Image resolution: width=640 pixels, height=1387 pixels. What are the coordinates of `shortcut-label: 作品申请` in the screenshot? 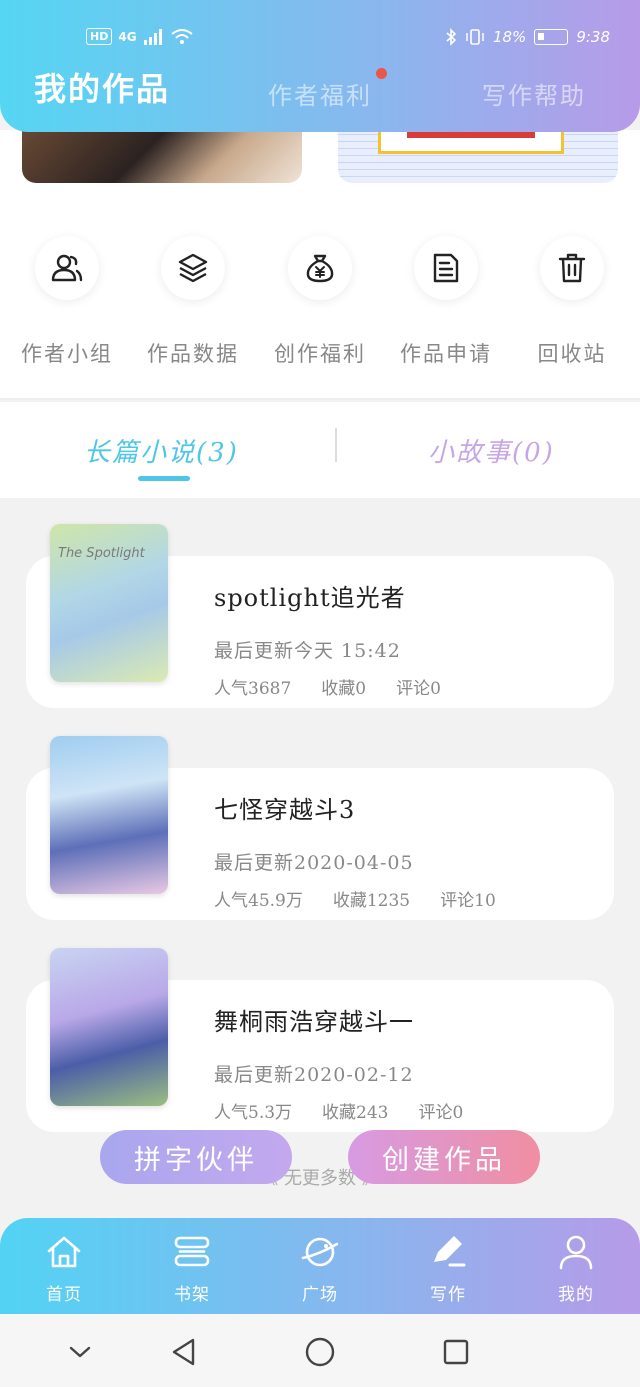 It's located at (446, 354).